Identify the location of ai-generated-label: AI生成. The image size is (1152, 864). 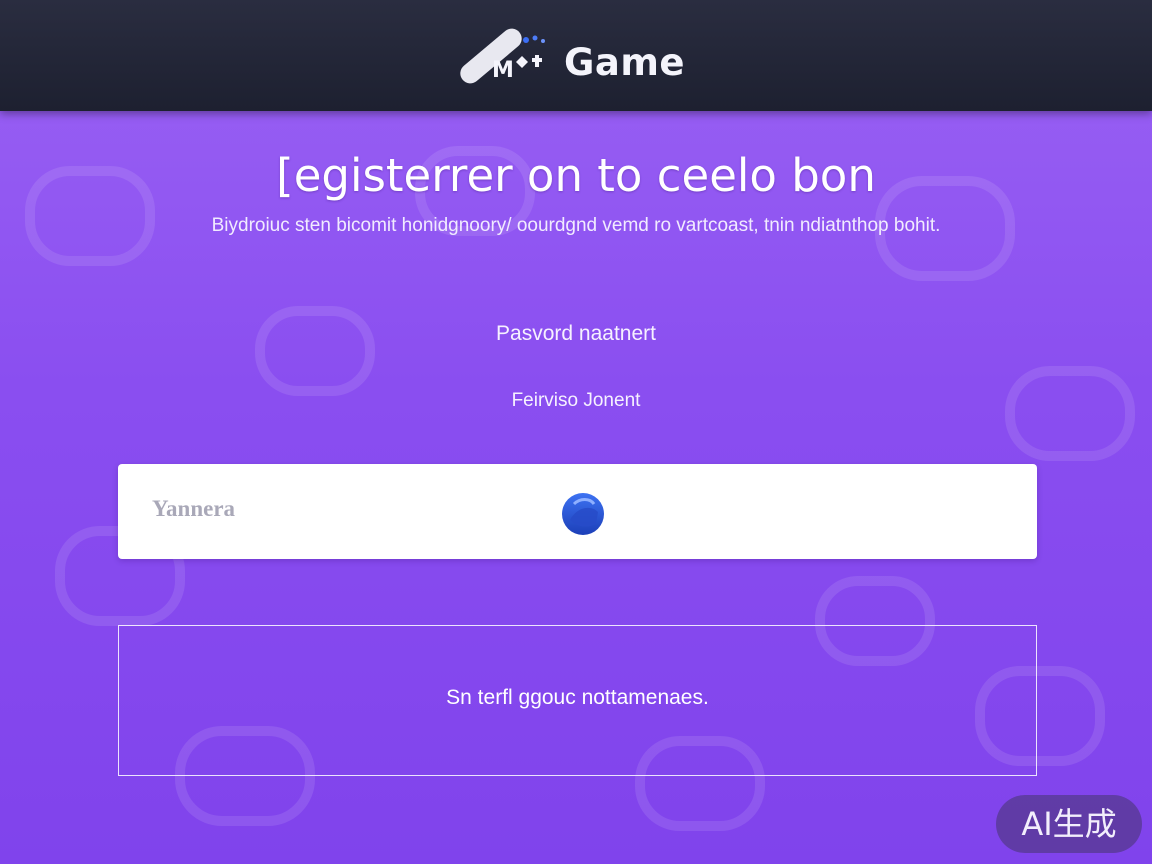
(1069, 824).